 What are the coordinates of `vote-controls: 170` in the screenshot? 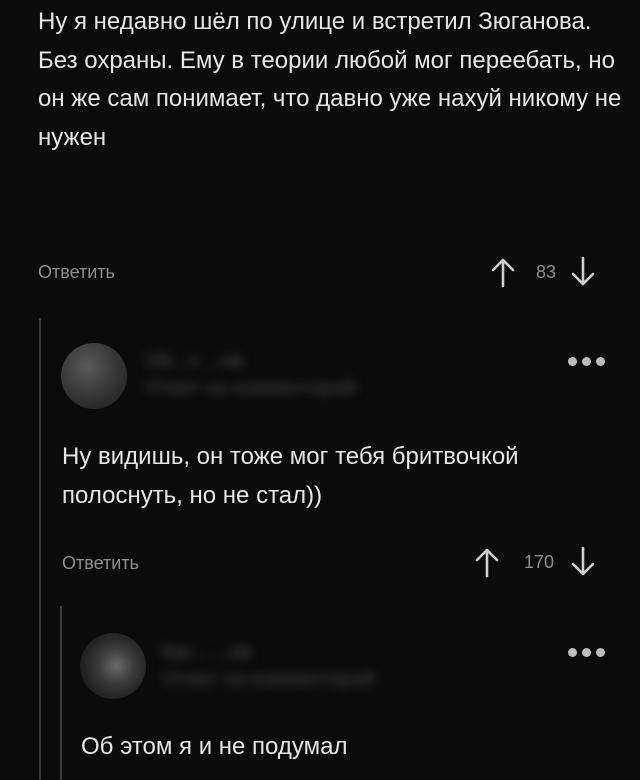 It's located at (535, 562).